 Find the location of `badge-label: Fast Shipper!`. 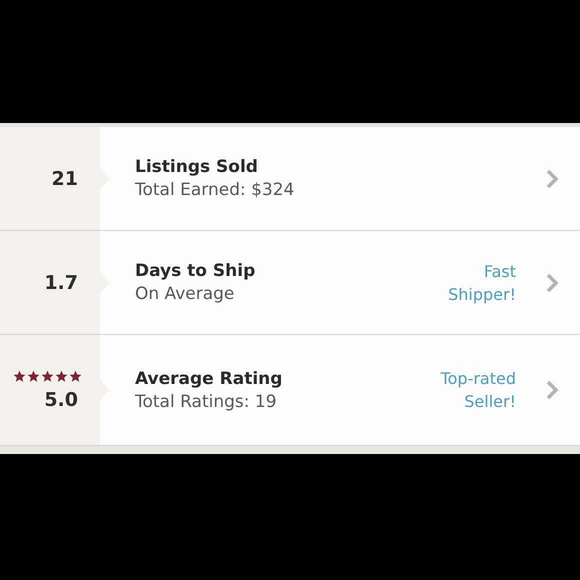

badge-label: Fast Shipper! is located at coordinates (481, 283).